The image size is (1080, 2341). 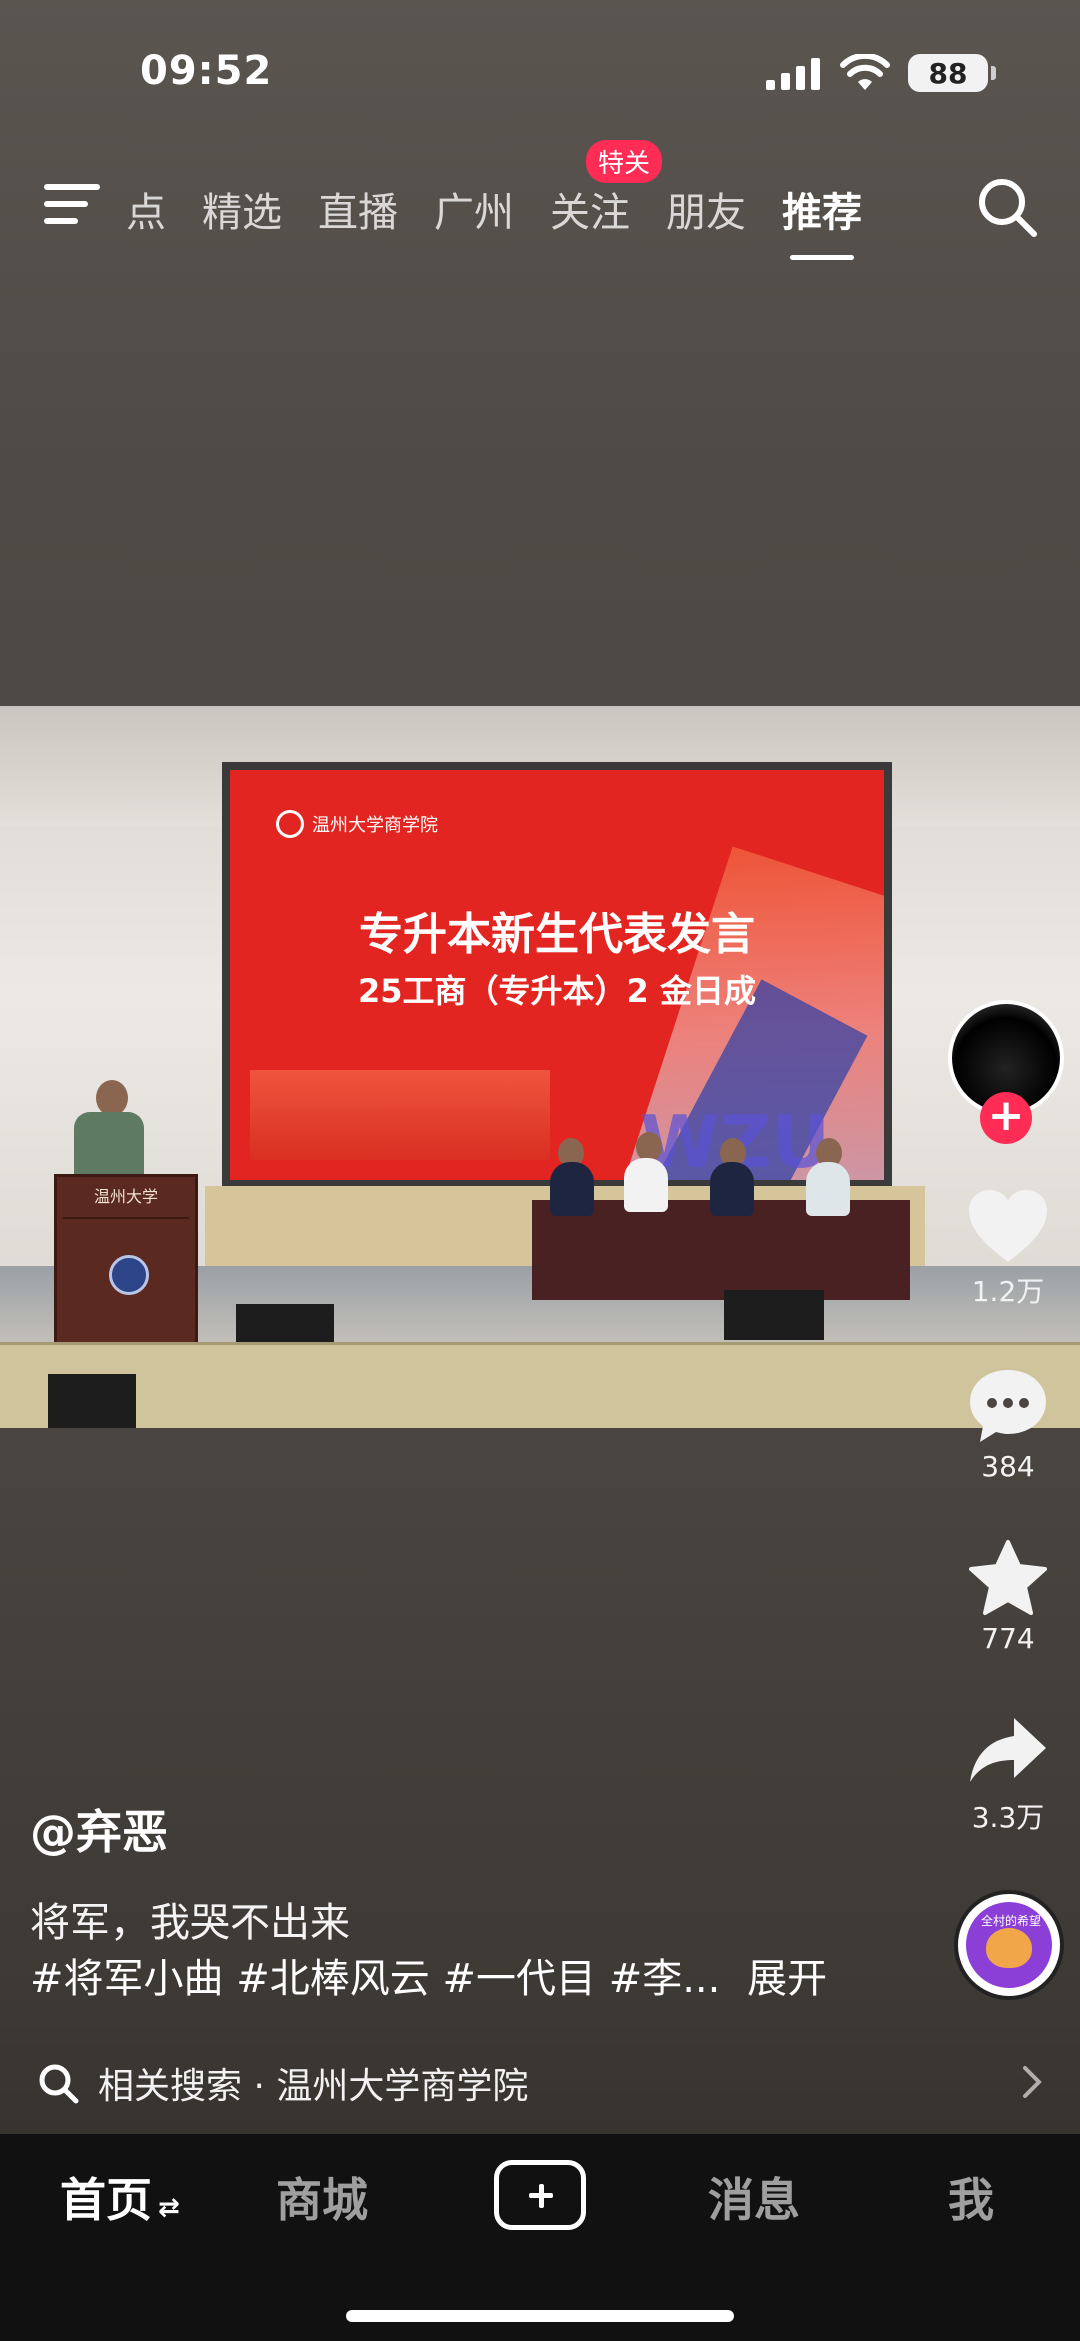 What do you see at coordinates (1008, 1817) in the screenshot?
I see `share-count: 3.3万` at bounding box center [1008, 1817].